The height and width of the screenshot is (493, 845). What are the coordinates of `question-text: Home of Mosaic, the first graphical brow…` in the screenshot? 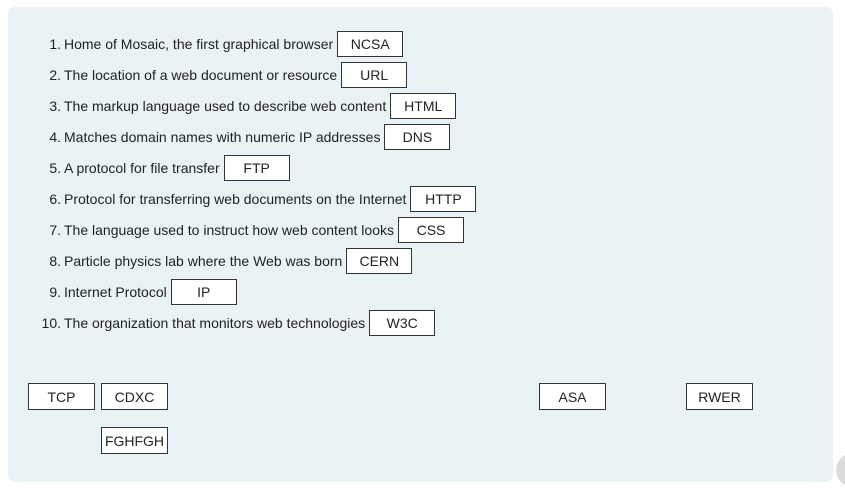 It's located at (199, 43).